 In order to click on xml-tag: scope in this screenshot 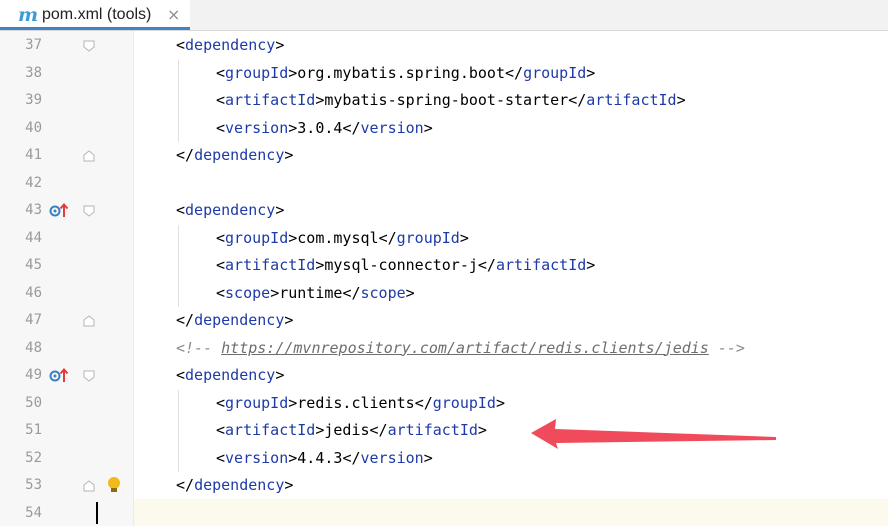, I will do `click(383, 292)`.